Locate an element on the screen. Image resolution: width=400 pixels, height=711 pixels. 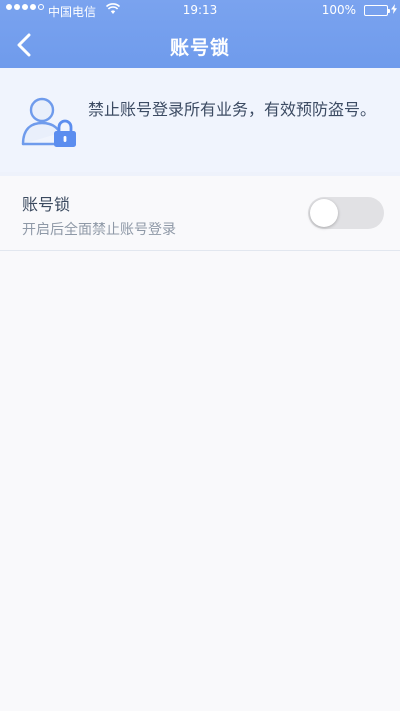
navigation-bar: 账号锁 is located at coordinates (200, 45).